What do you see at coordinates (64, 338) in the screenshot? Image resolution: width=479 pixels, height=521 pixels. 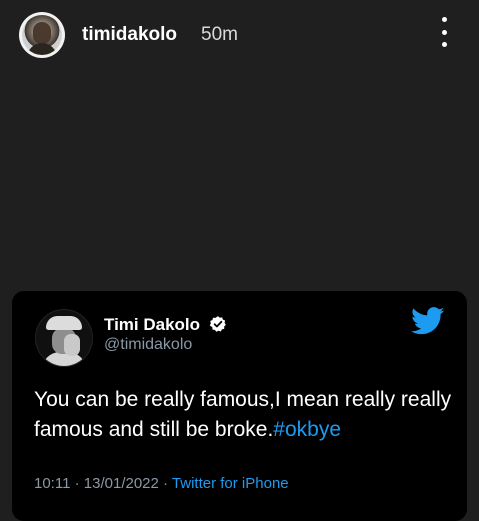 I see `tweet-avatar` at bounding box center [64, 338].